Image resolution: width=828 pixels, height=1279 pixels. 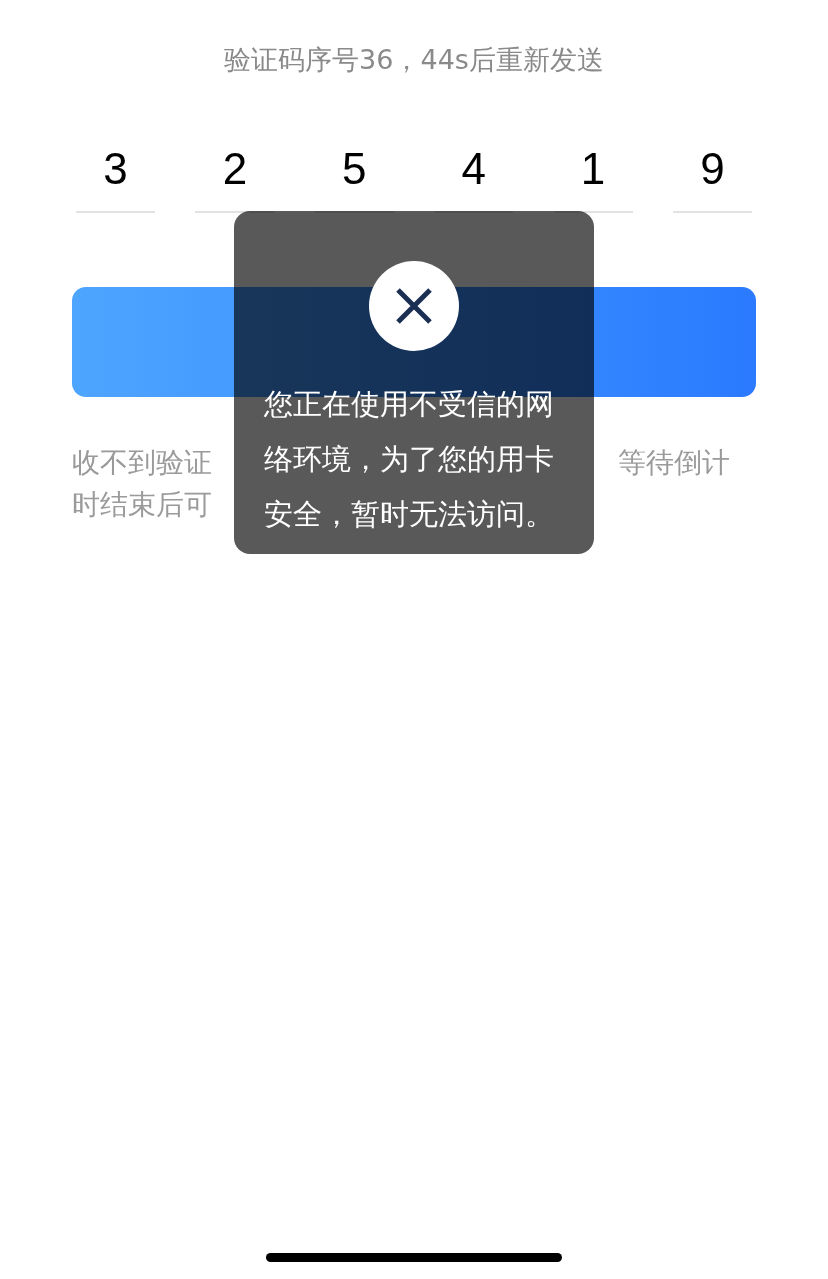 What do you see at coordinates (115, 177) in the screenshot?
I see `code-digit-field: 3` at bounding box center [115, 177].